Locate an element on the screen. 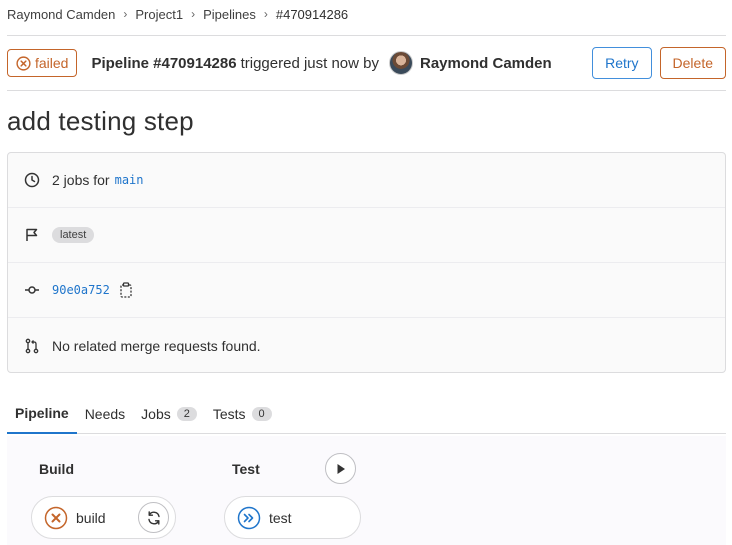 This screenshot has width=732, height=545. tests-count-badge: 0 is located at coordinates (261, 414).